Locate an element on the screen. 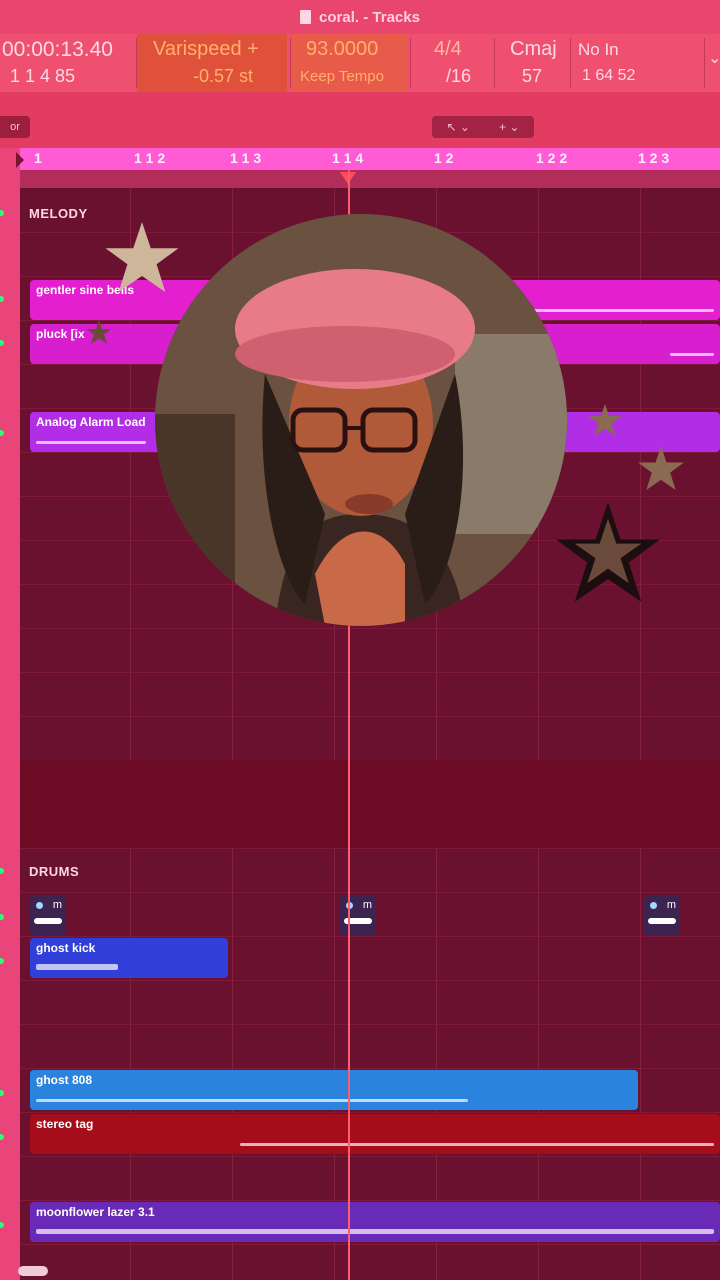 Image resolution: width=720 pixels, height=1280 pixels. region-name: ghost kick is located at coordinates (66, 948).